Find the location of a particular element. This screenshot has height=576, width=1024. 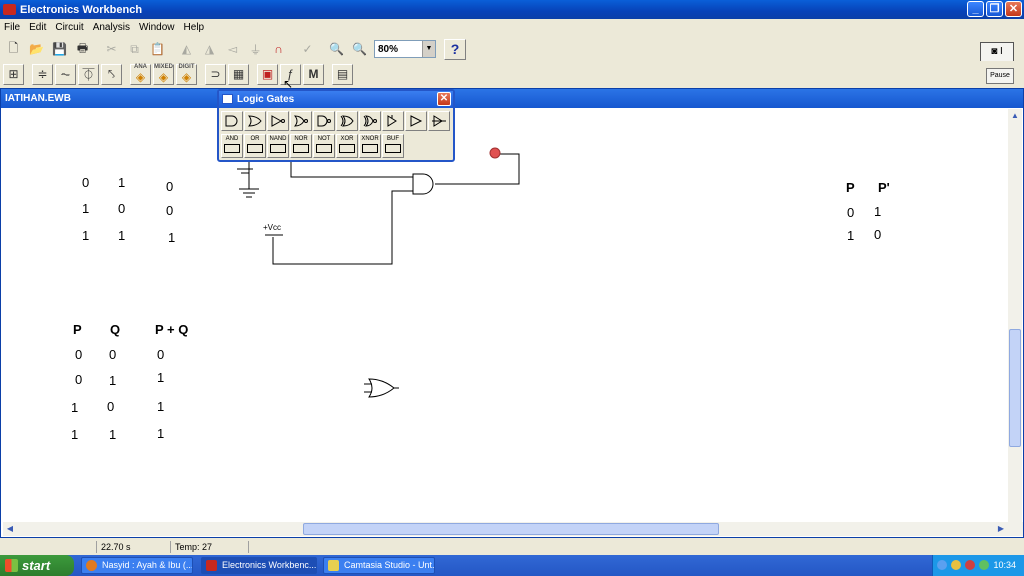

buffer-gate-icon is located at coordinates (416, 121).